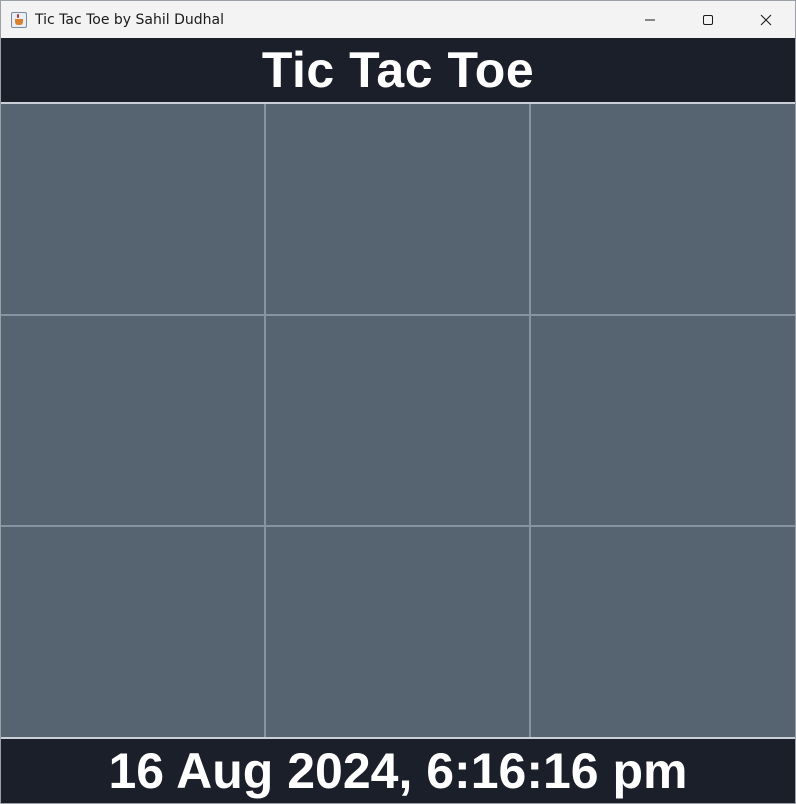 This screenshot has width=796, height=804. Describe the element at coordinates (398, 19) in the screenshot. I see `window-titlebar: Tic Tac Toe by Sahil Dudhal` at that location.